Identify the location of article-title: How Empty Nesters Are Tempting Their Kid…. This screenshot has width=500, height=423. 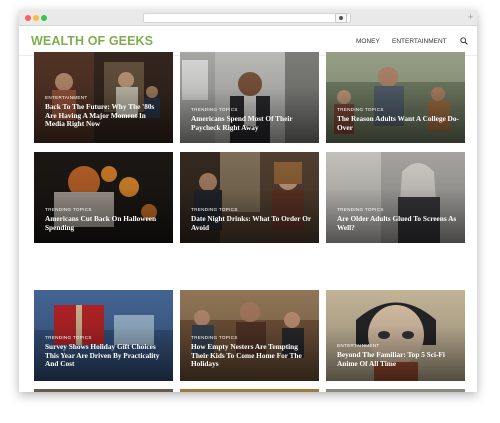
(252, 355).